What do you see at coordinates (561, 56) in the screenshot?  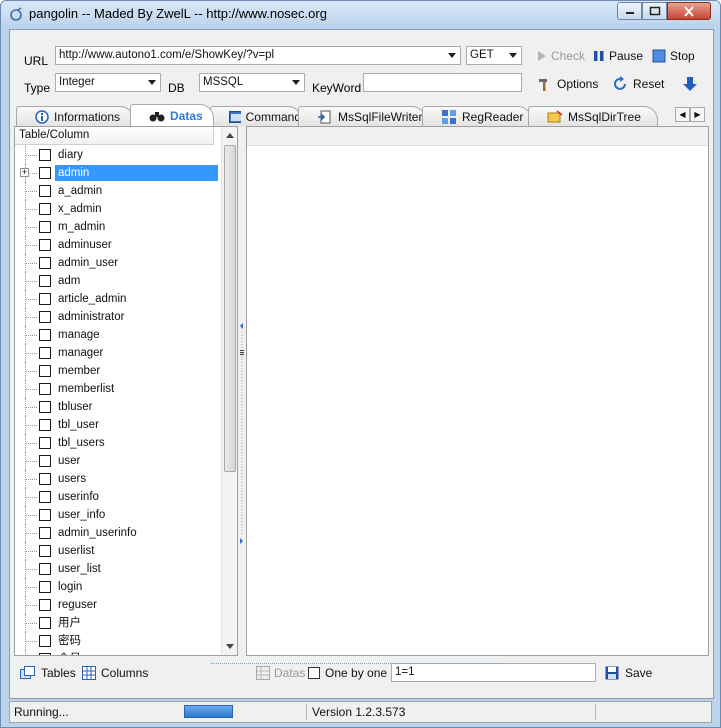 I see `check-button: Check` at bounding box center [561, 56].